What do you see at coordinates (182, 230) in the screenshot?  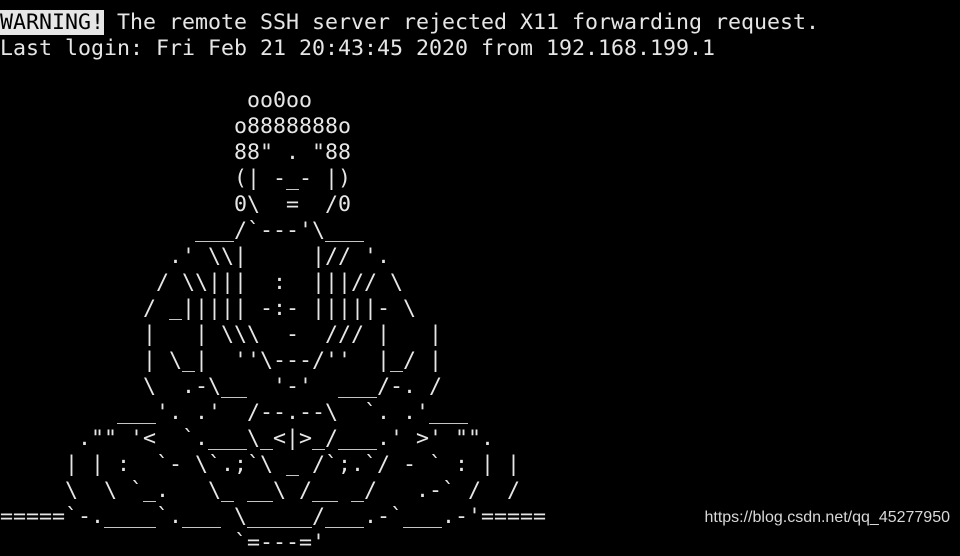 I see `banner-line: ___/`---'\___` at bounding box center [182, 230].